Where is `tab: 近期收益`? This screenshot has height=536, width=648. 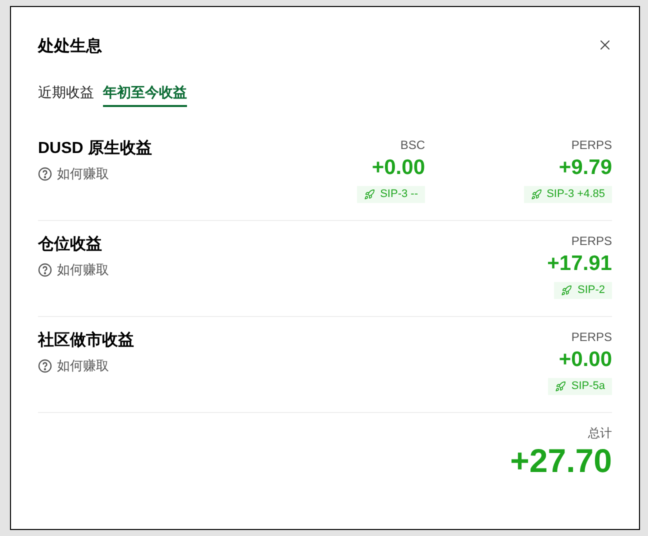
tab: 近期收益 is located at coordinates (66, 94).